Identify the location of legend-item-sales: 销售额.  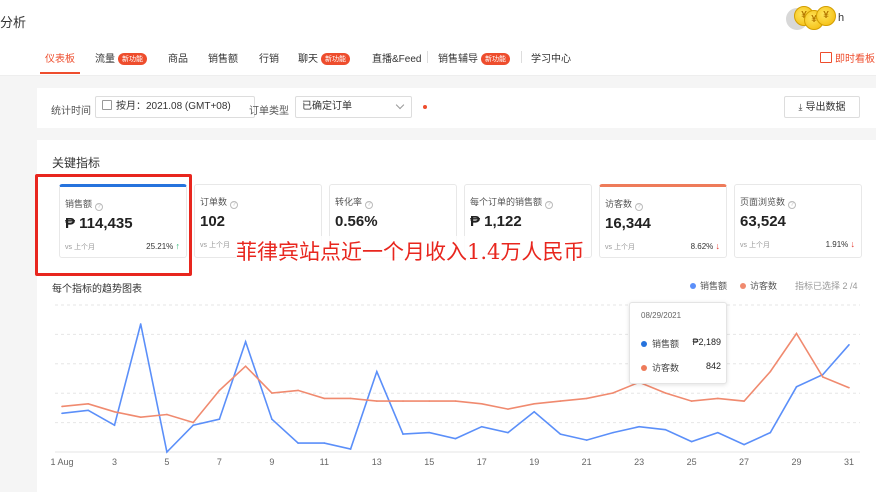
(708, 285).